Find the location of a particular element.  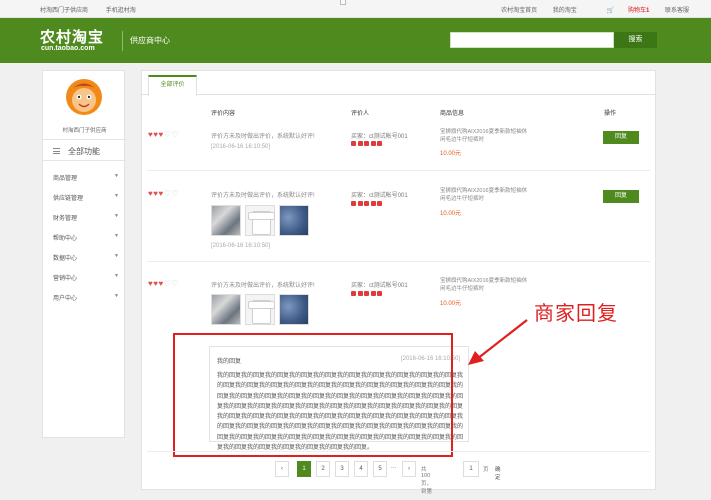

avatar-mascot-icon is located at coordinates (84, 97).